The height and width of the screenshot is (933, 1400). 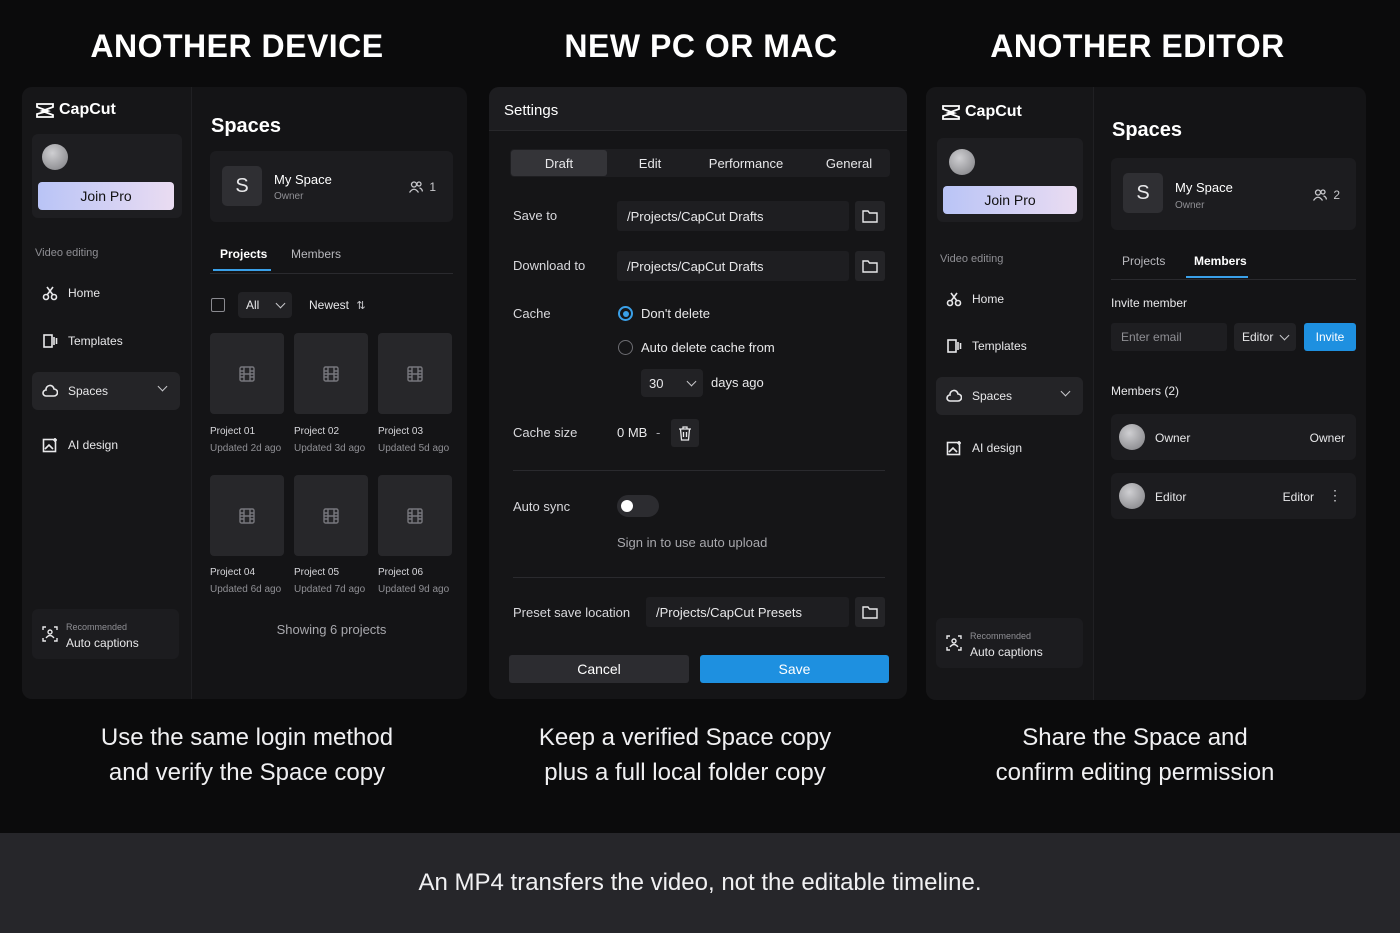 What do you see at coordinates (1330, 337) in the screenshot?
I see `invite-button: Invite` at bounding box center [1330, 337].